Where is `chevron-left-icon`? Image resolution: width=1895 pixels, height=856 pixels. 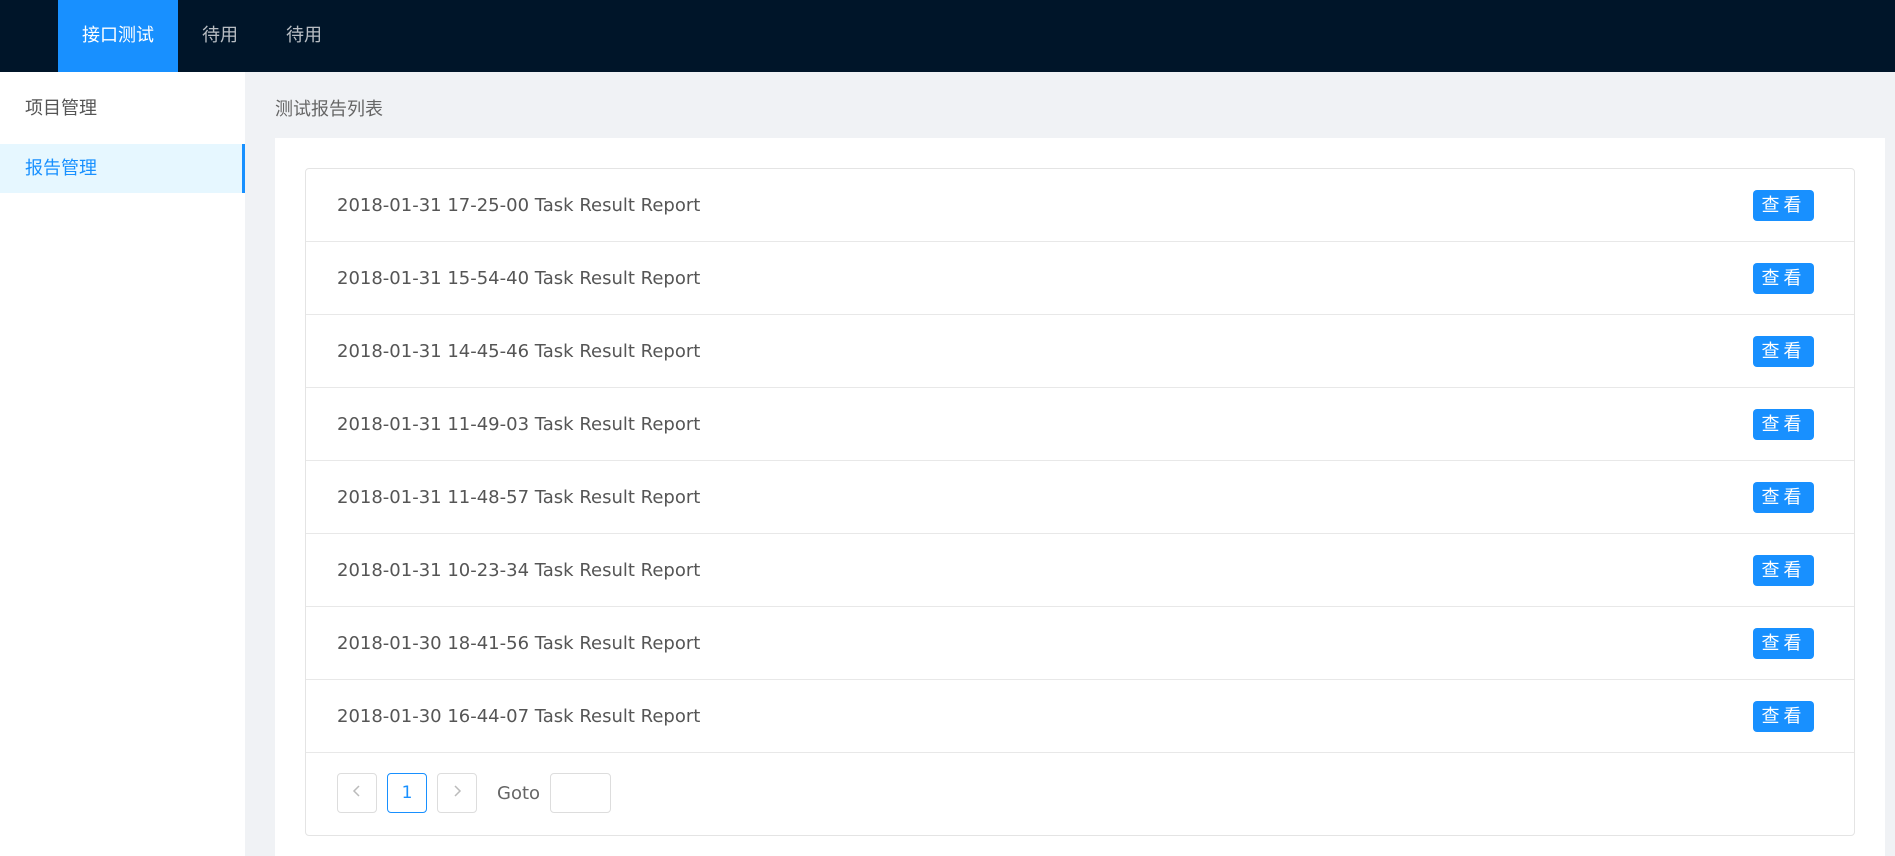
chevron-left-icon is located at coordinates (356, 791).